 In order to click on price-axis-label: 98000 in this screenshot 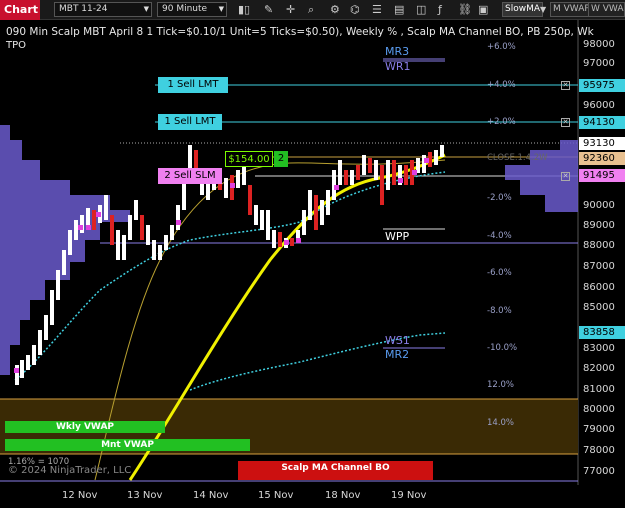, I will do `click(599, 44)`.